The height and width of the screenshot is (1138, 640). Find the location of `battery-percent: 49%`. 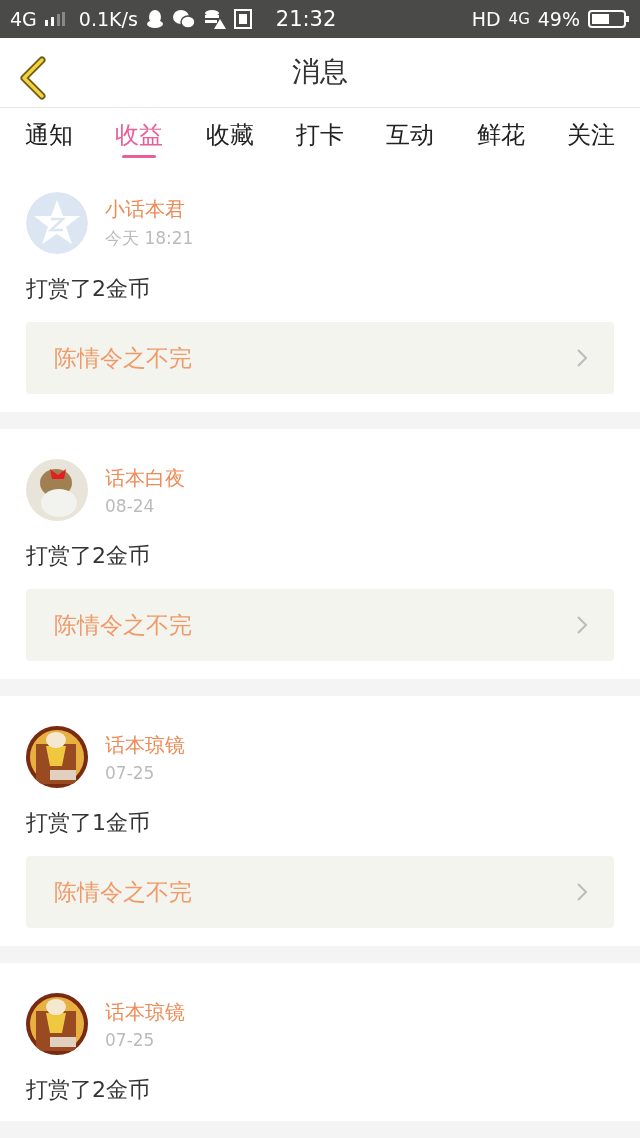

battery-percent: 49% is located at coordinates (558, 18).